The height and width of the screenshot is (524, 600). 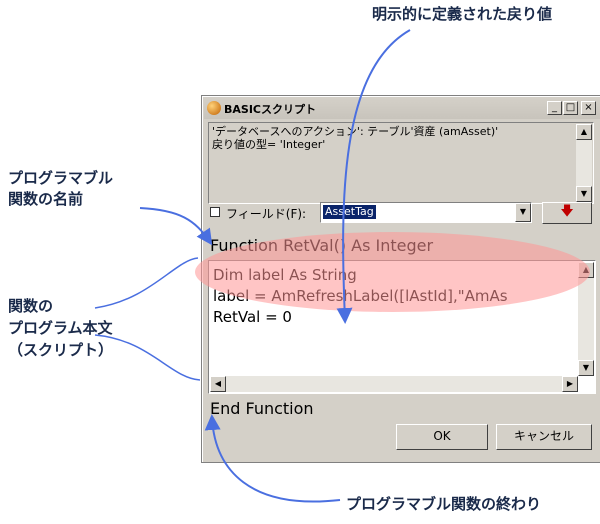 What do you see at coordinates (147, 357) in the screenshot?
I see `arrow-body-bottom` at bounding box center [147, 357].